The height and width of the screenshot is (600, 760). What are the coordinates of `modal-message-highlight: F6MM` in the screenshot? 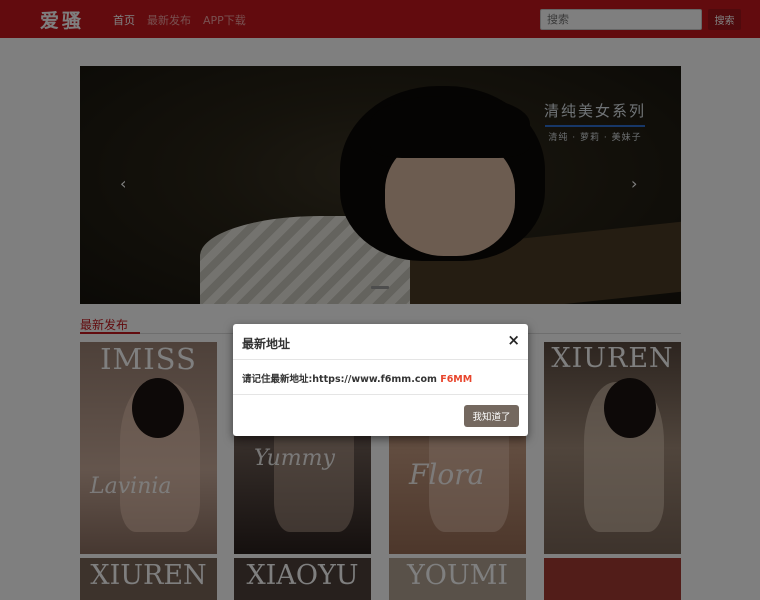 It's located at (456, 379).